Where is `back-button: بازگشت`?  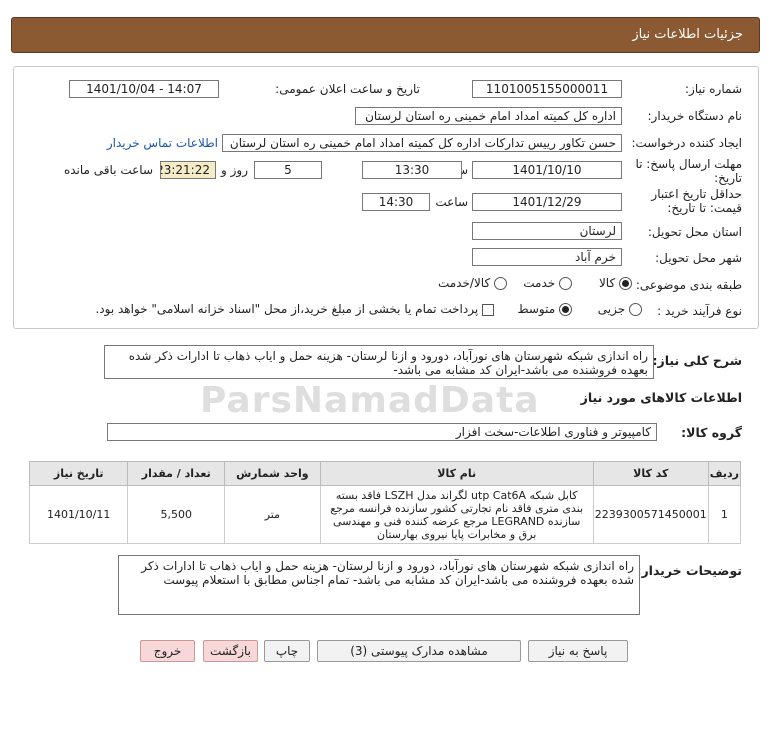 back-button: بازگشت is located at coordinates (230, 651).